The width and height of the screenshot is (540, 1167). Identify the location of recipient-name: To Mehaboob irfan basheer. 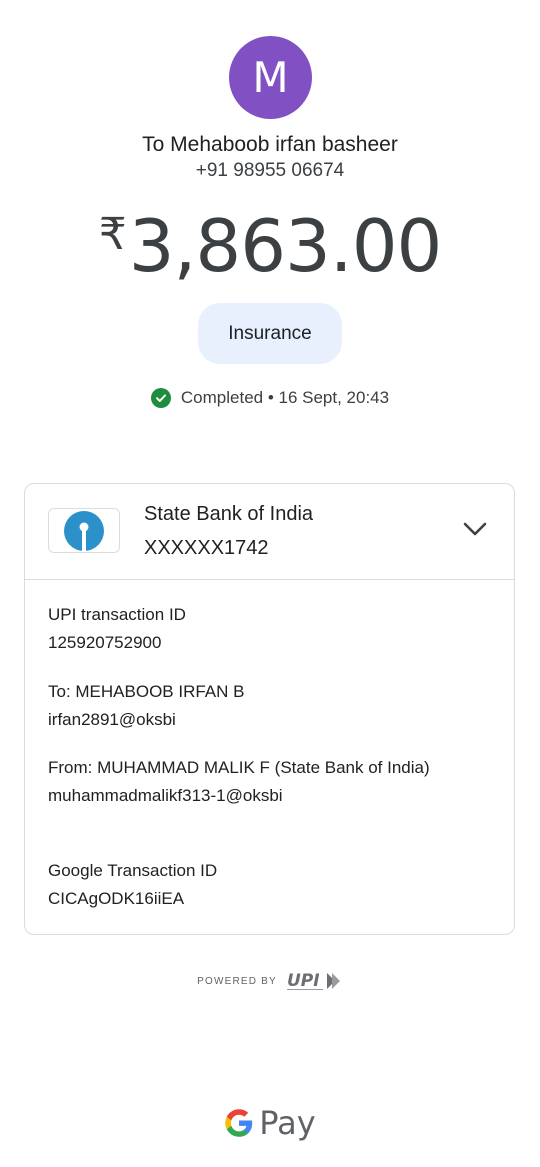
(270, 144).